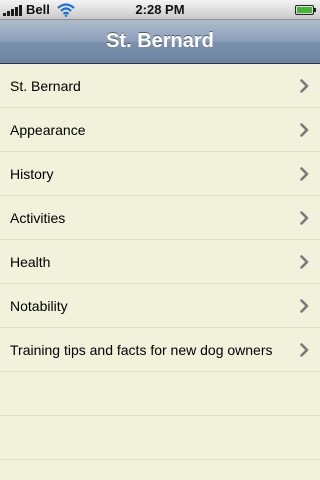 Image resolution: width=320 pixels, height=480 pixels. Describe the element at coordinates (30, 262) in the screenshot. I see `list-item-label: Health` at that location.